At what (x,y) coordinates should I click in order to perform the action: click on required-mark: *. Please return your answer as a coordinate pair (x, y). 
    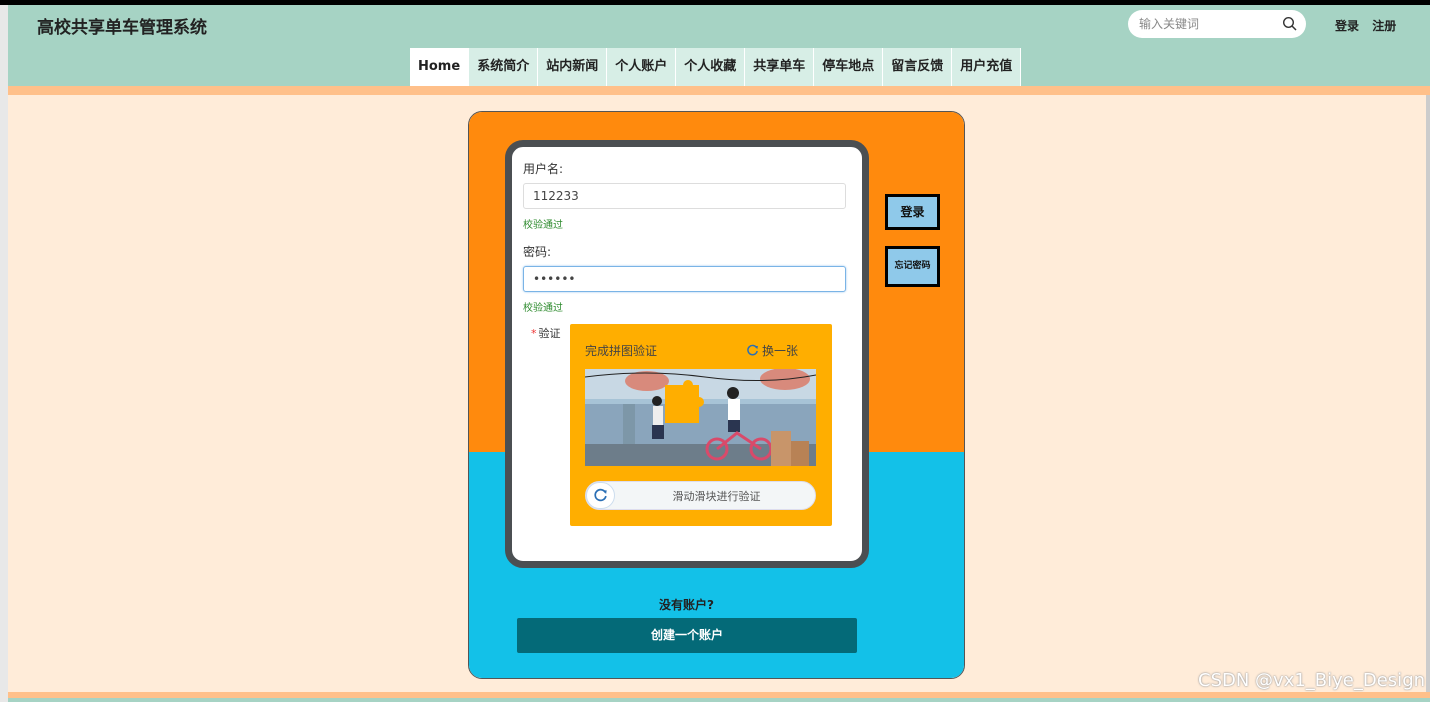
    Looking at the image, I should click on (534, 333).